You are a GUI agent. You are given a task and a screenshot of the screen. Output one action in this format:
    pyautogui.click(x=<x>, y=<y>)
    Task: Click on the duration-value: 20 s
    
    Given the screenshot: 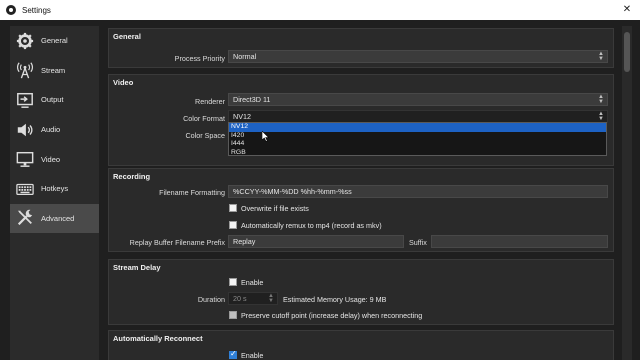 What is the action you would take?
    pyautogui.click(x=240, y=298)
    